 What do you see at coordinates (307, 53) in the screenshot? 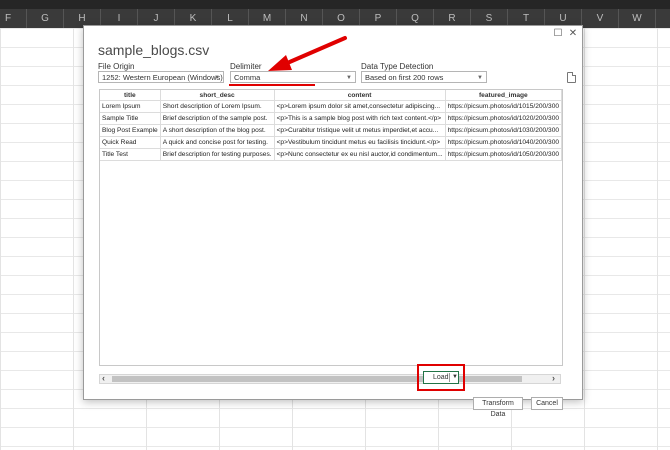
I see `annotation-arrow` at bounding box center [307, 53].